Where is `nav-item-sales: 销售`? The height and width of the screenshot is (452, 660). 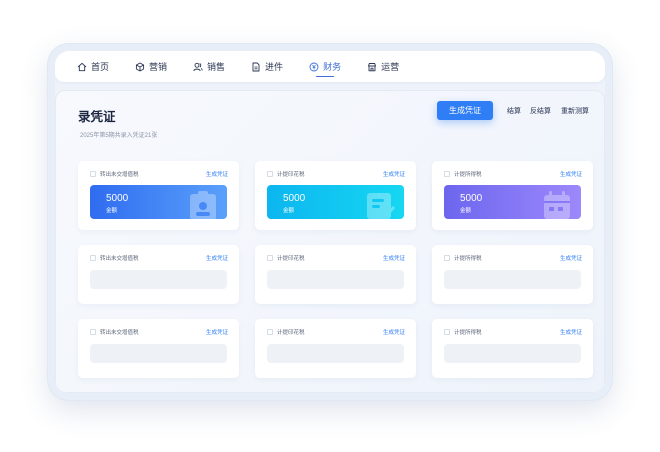
nav-item-sales: 销售 is located at coordinates (209, 66).